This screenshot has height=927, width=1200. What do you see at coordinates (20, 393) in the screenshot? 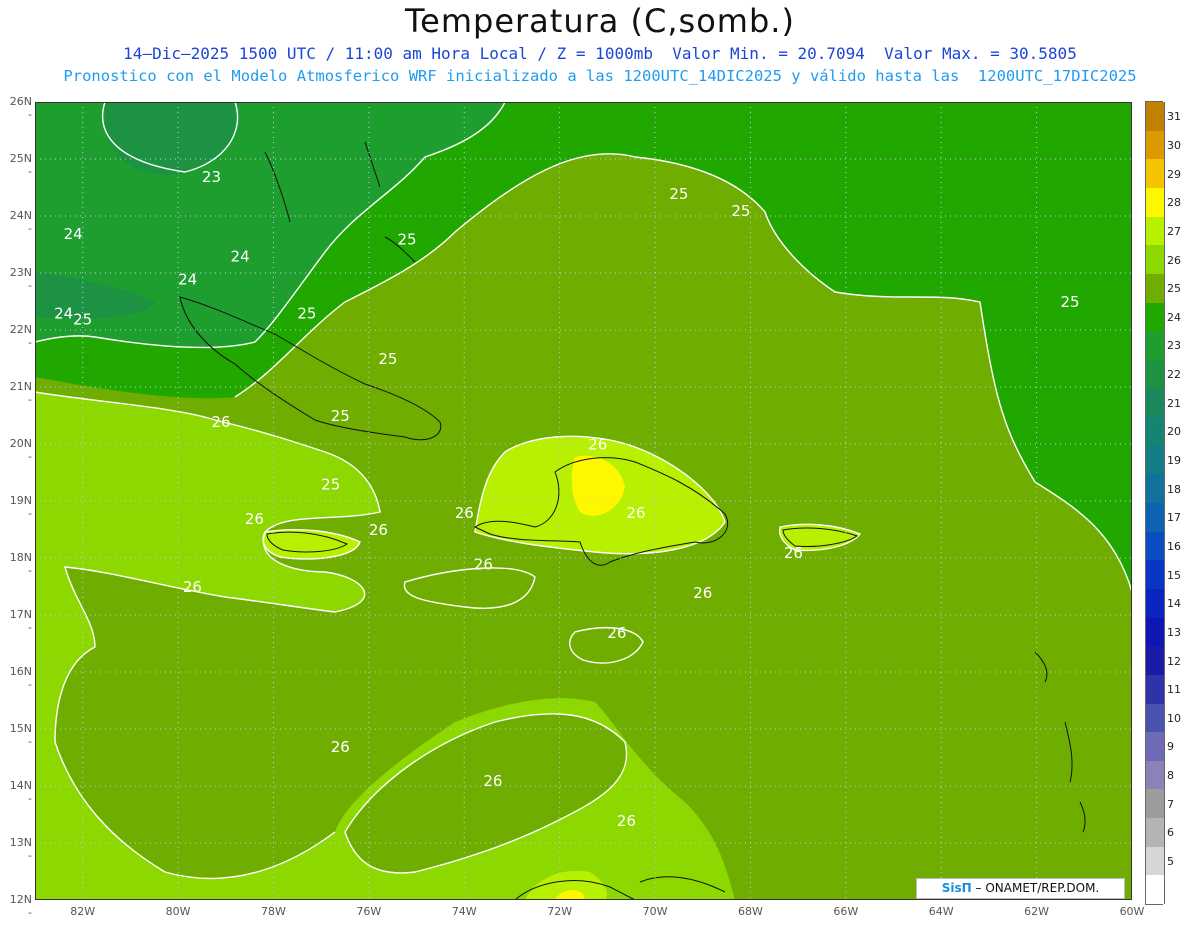
I see `lat-tick-label: 21N -` at bounding box center [20, 393].